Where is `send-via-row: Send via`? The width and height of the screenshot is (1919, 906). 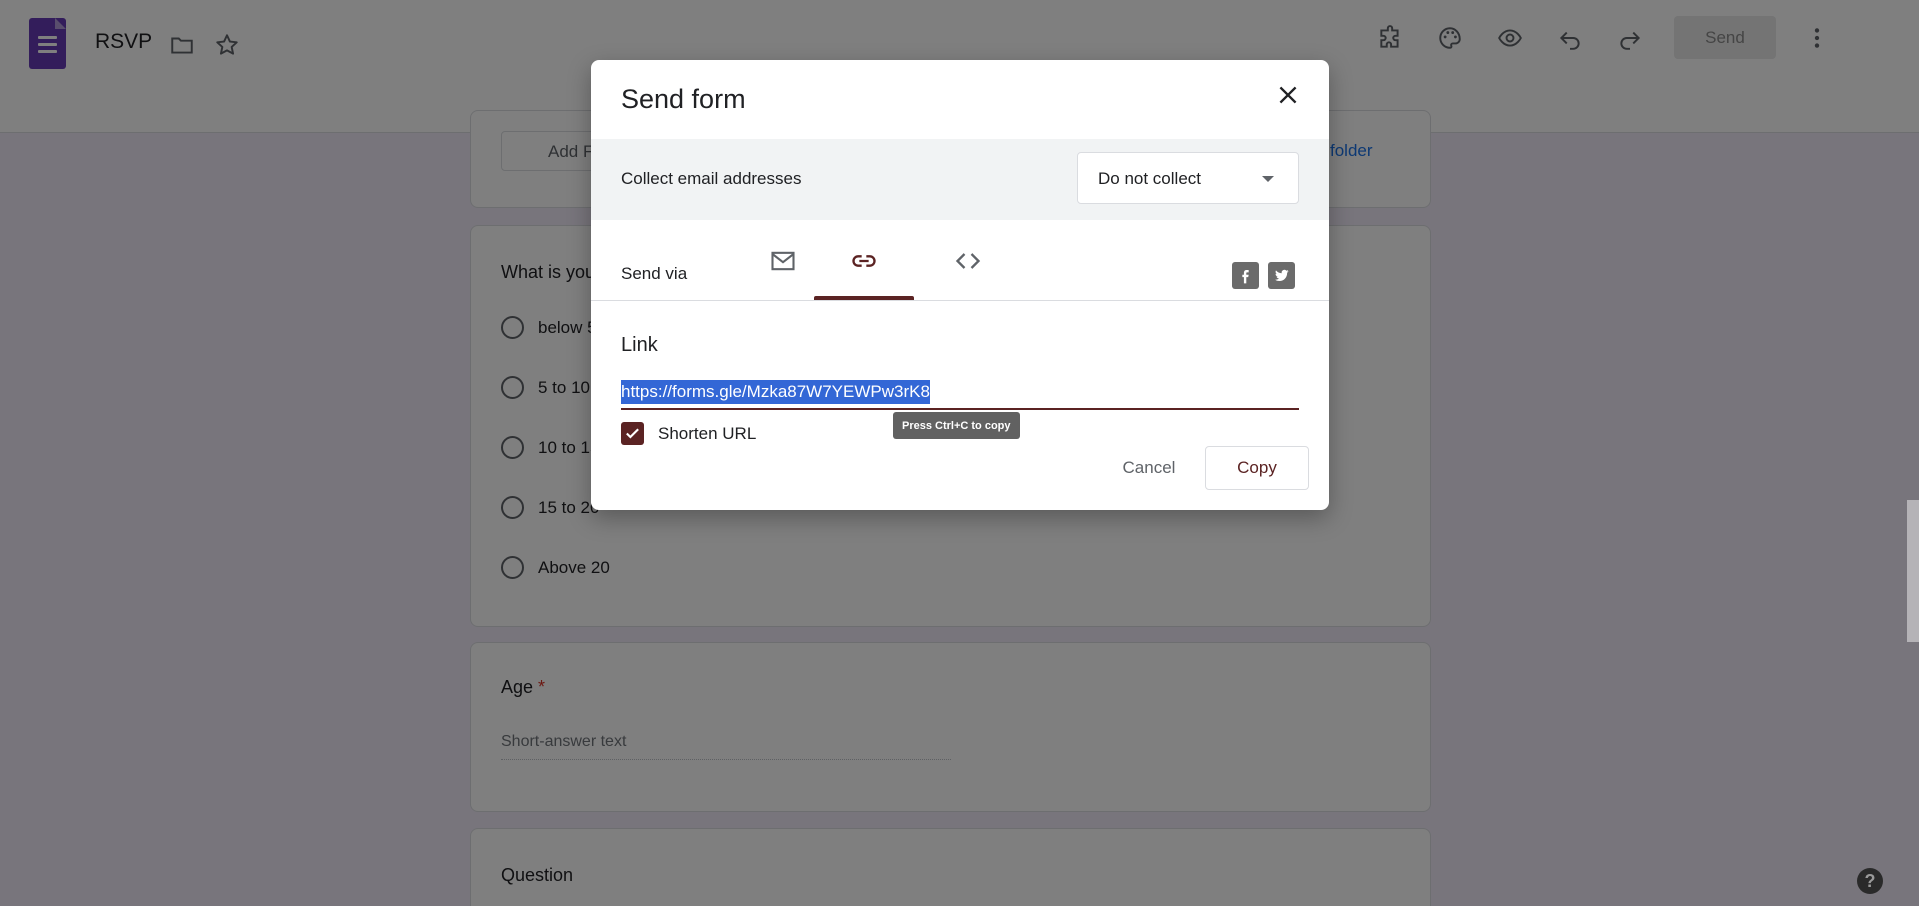 send-via-row: Send via is located at coordinates (960, 260).